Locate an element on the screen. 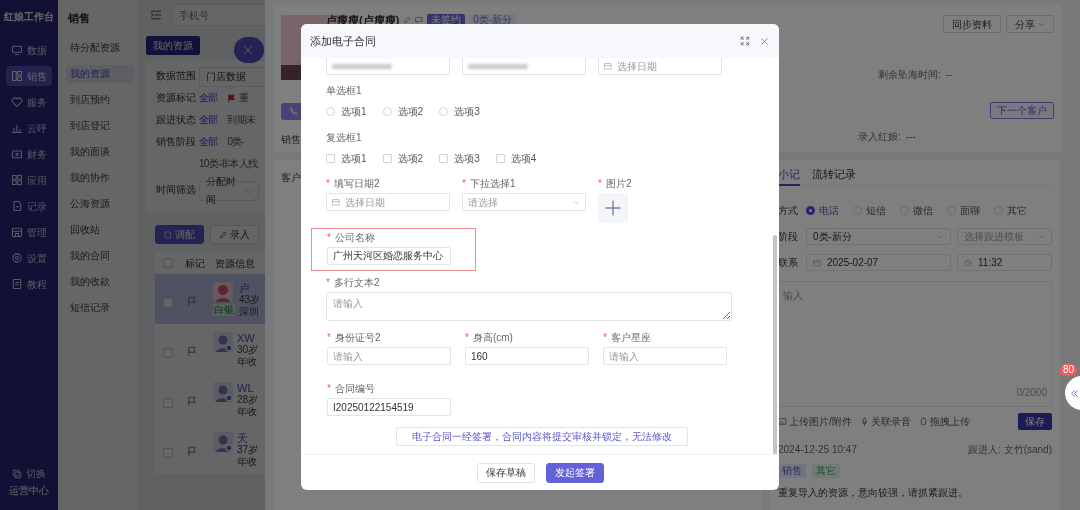 The image size is (1080, 510). record-tag: 其它 is located at coordinates (826, 471).